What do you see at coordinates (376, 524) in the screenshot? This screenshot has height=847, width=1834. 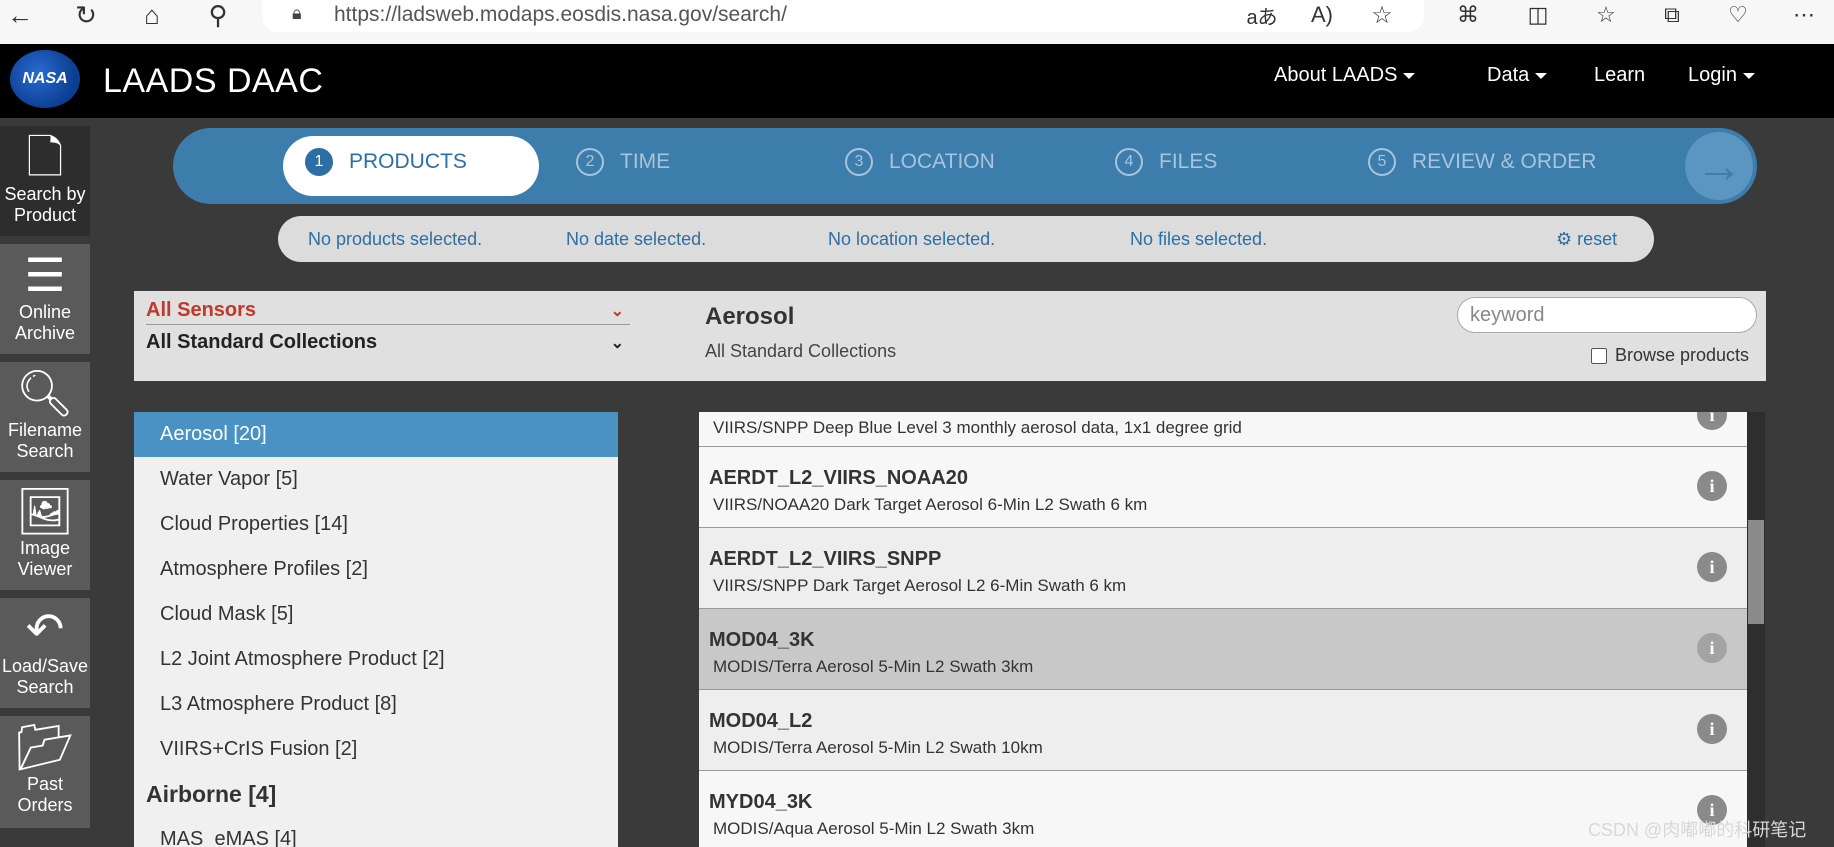 I see `category-item-cloud-properties: Cloud Properties [14]` at bounding box center [376, 524].